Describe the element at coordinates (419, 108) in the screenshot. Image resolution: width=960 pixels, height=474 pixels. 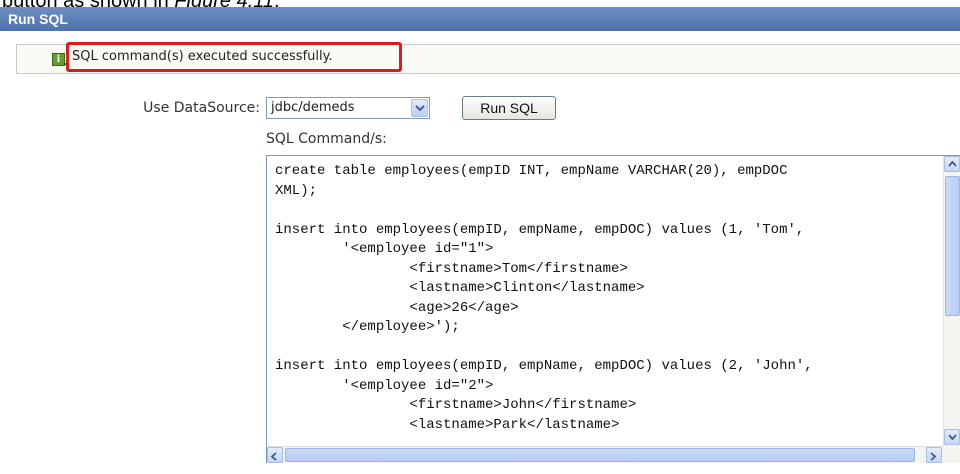
I see `chevron-down-icon` at that location.